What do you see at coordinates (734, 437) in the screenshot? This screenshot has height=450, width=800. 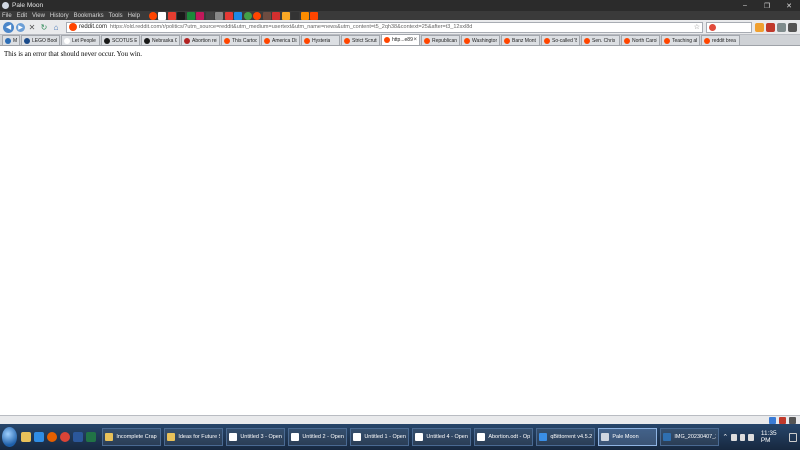 I see `network-icon` at bounding box center [734, 437].